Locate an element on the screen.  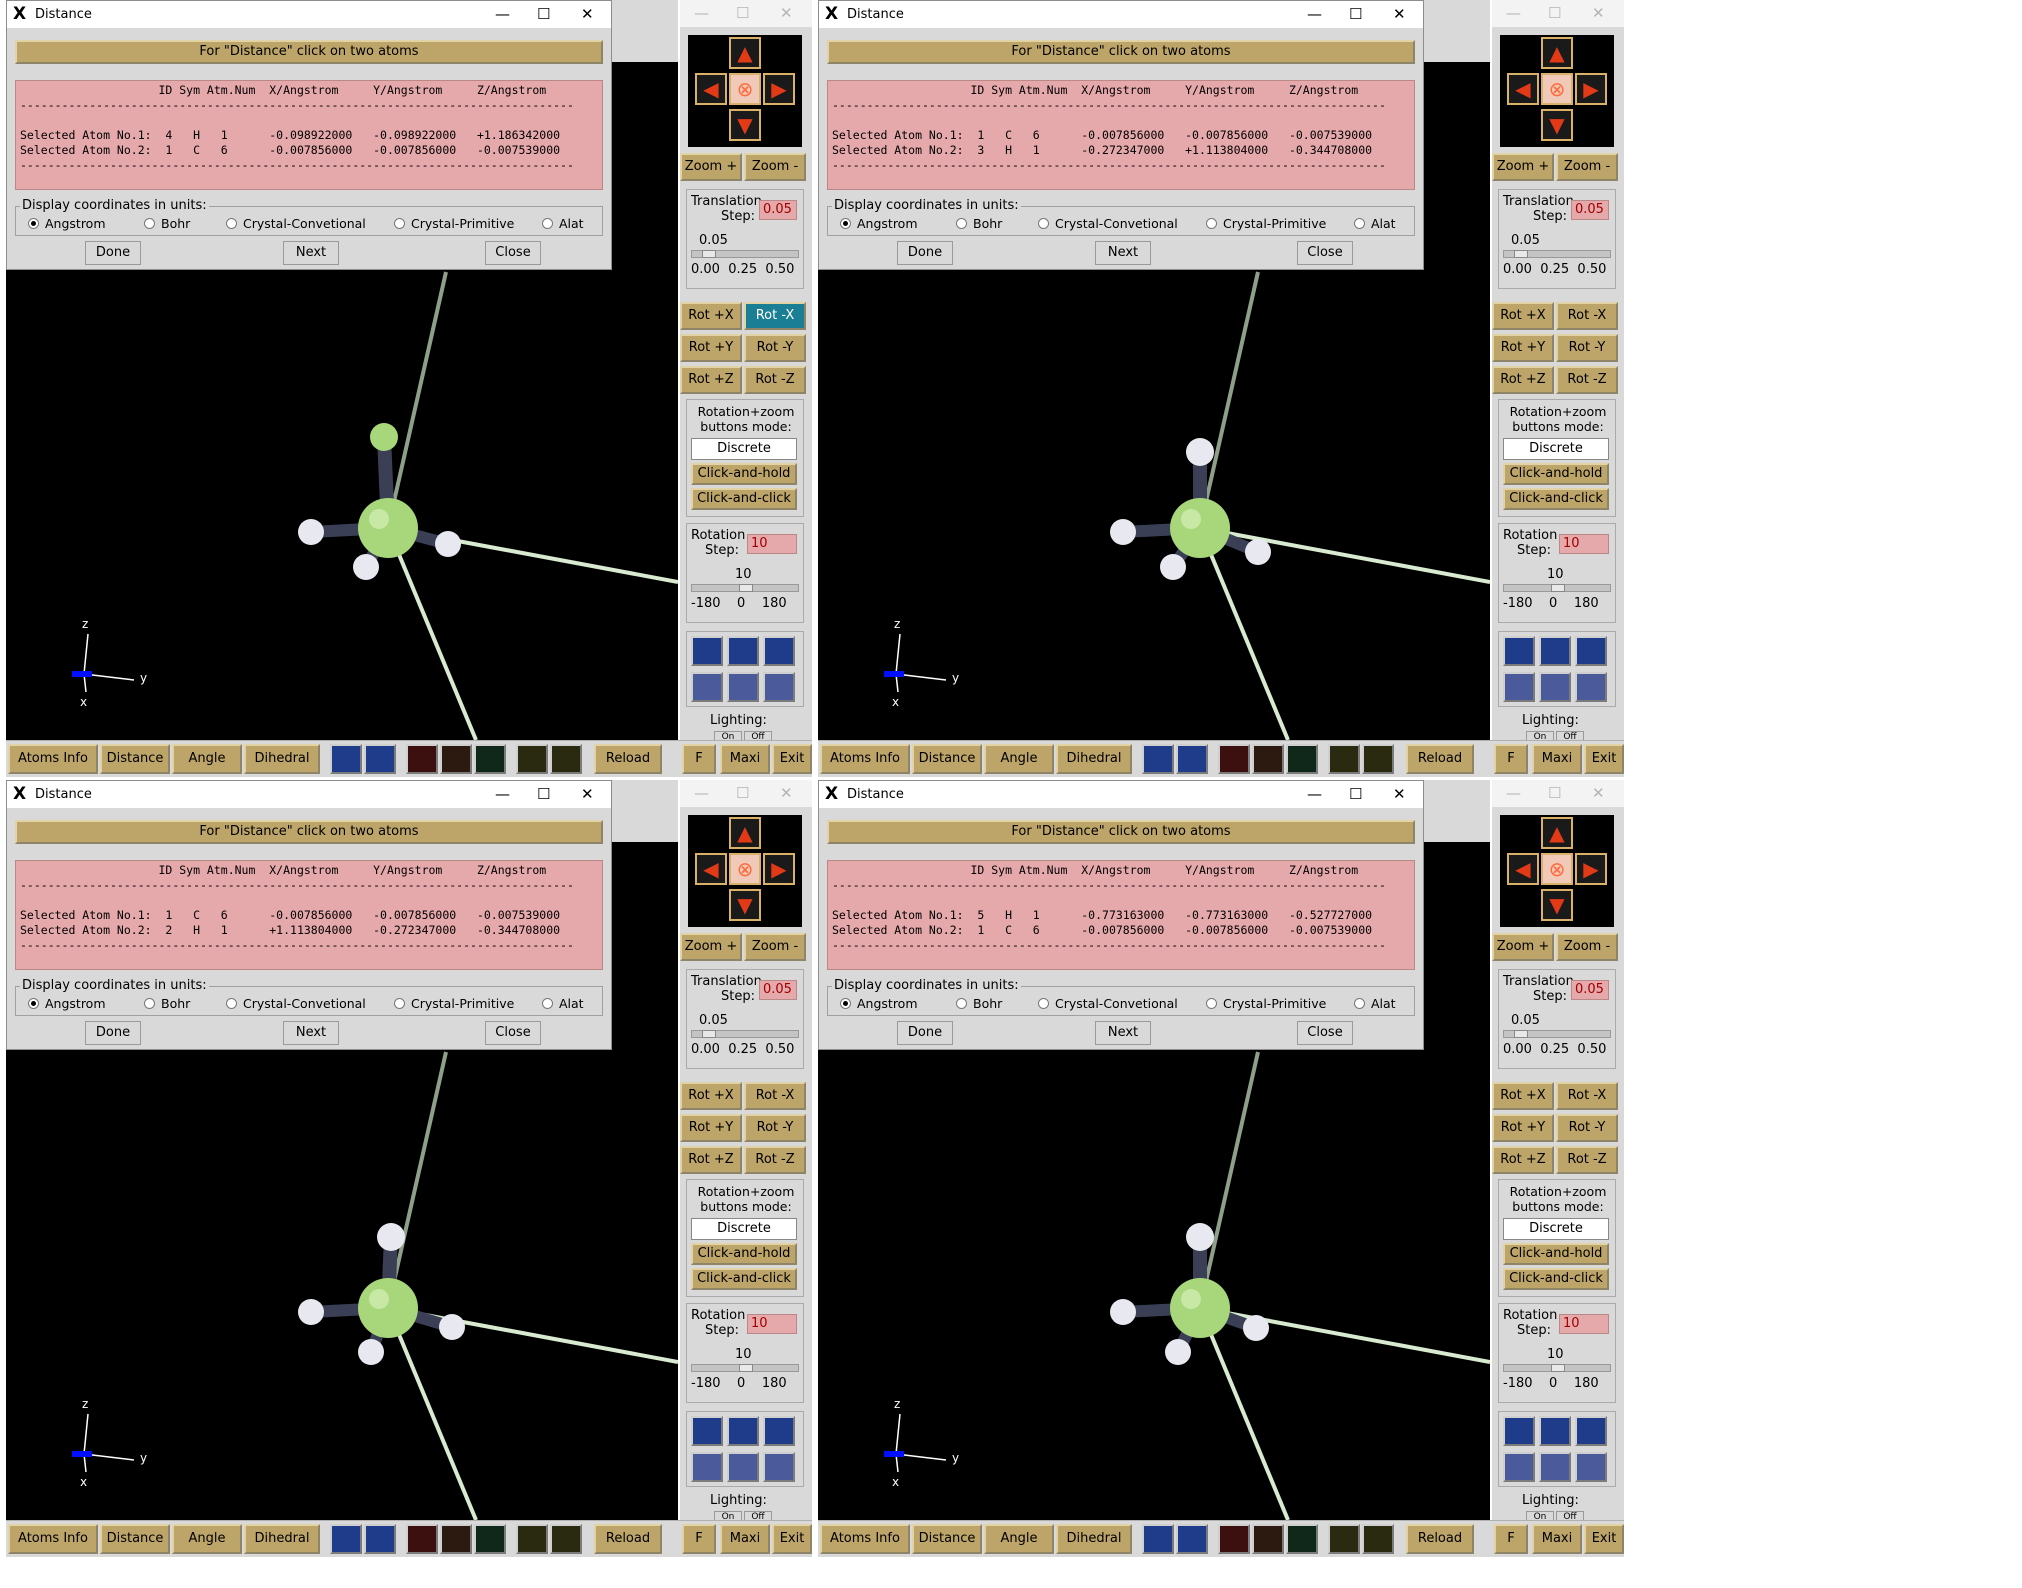
maximize-icon: ☐ is located at coordinates (543, 14).